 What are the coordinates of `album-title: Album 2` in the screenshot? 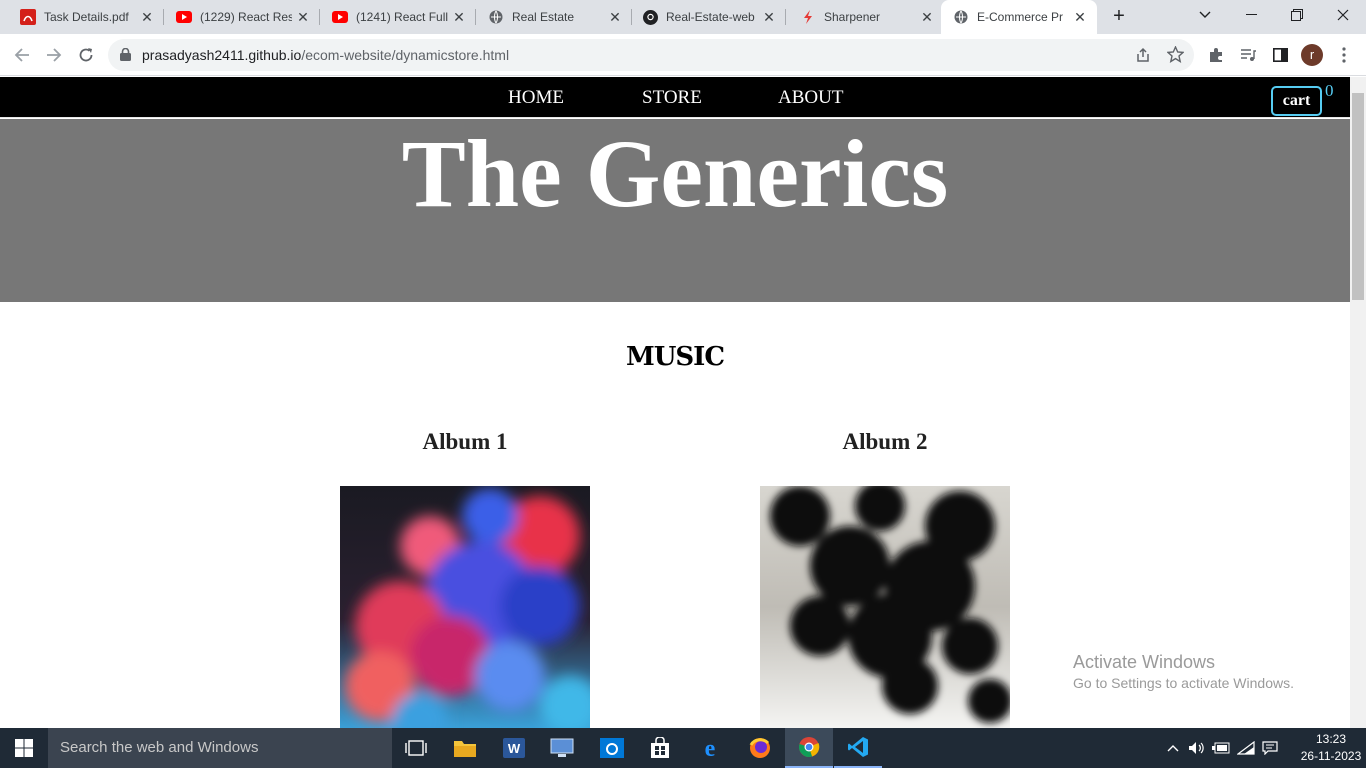 It's located at (885, 441).